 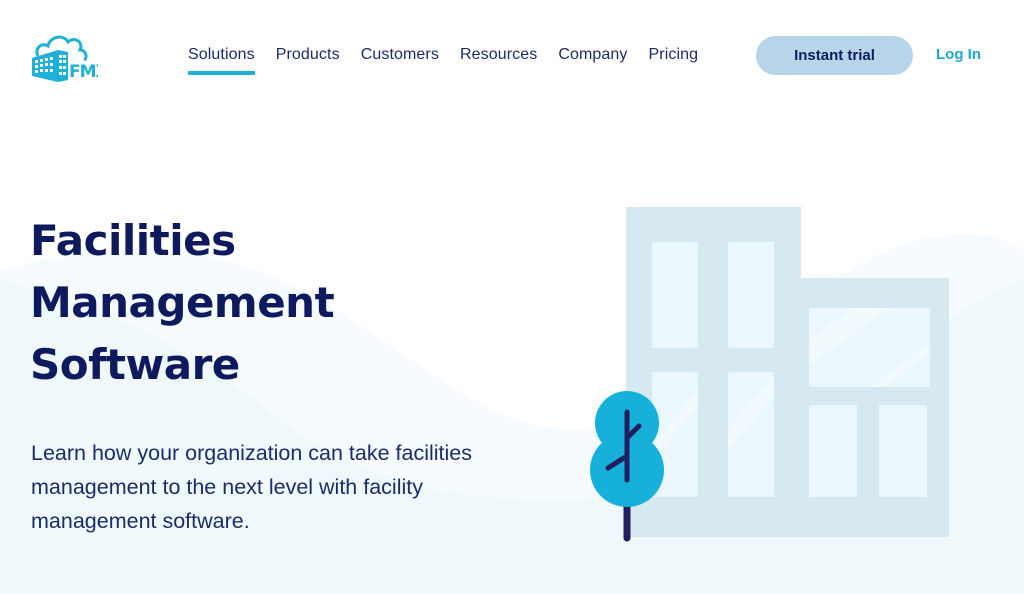 What do you see at coordinates (135, 364) in the screenshot?
I see `hero-title-line: Software` at bounding box center [135, 364].